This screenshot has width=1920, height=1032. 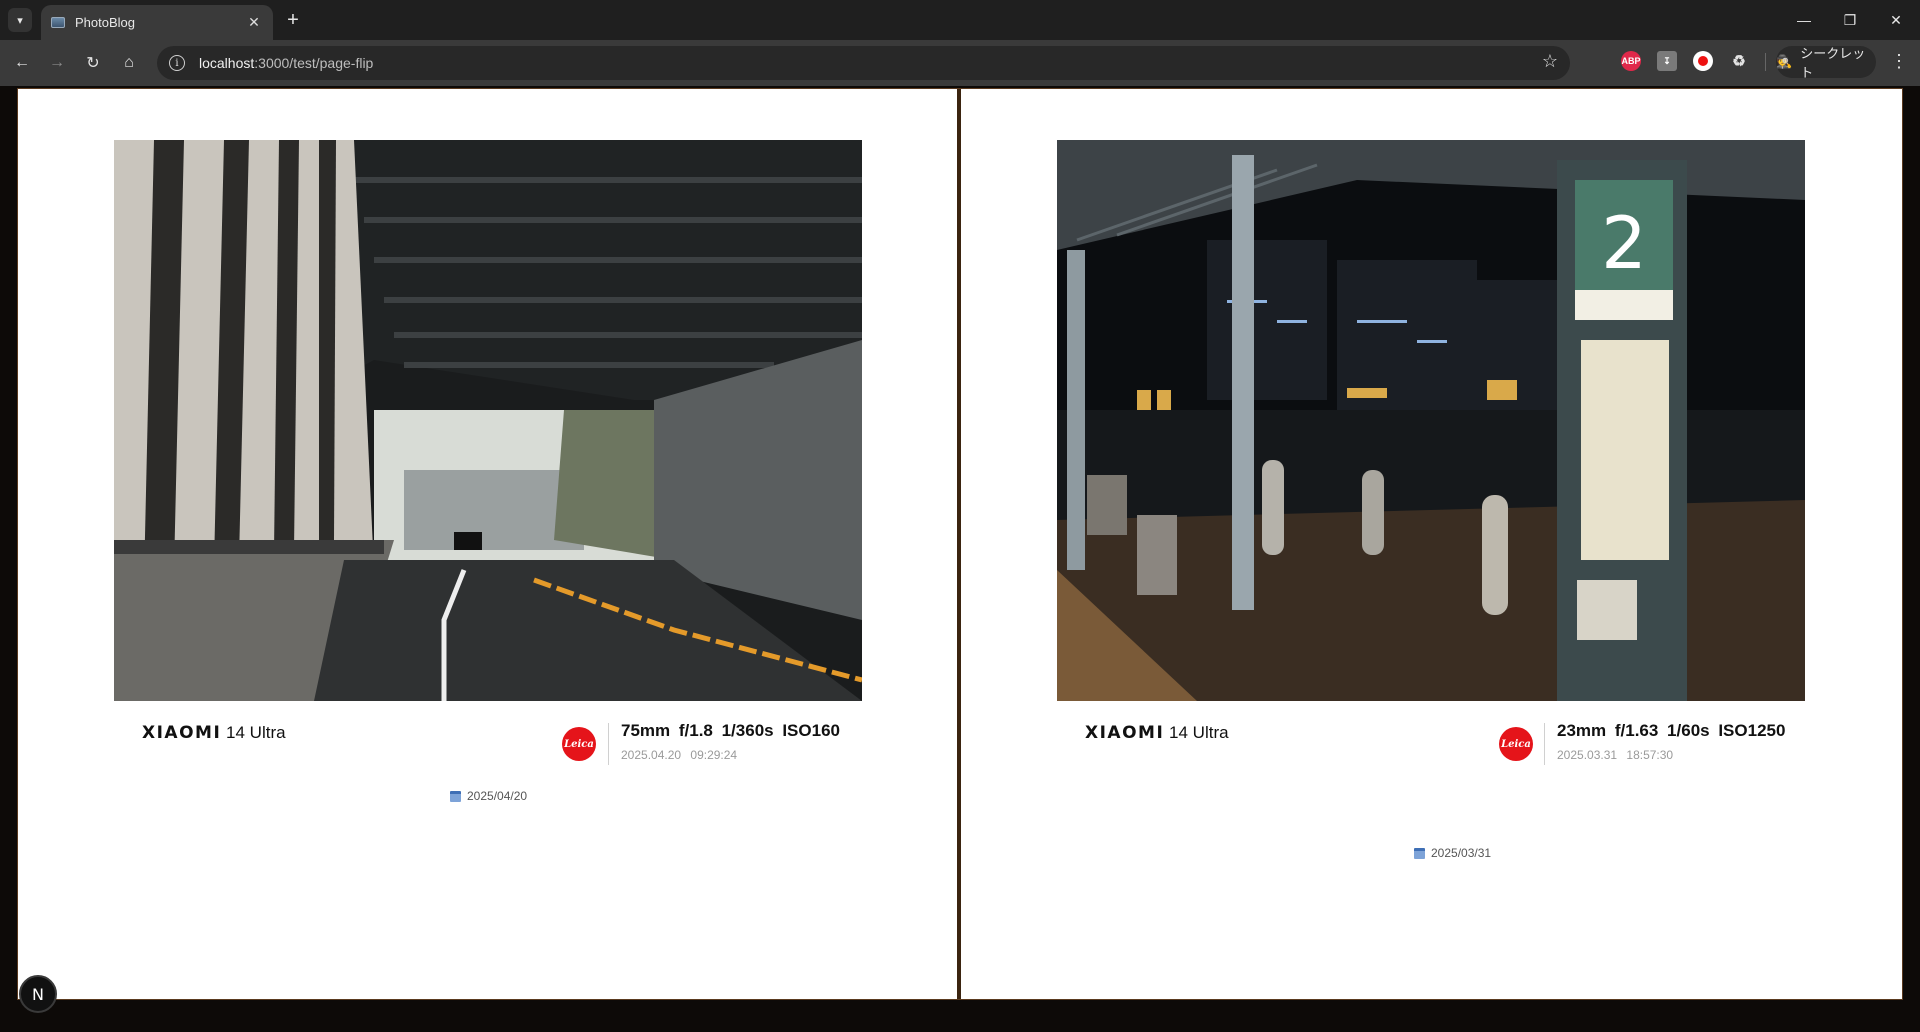 What do you see at coordinates (22, 63) in the screenshot?
I see `back-arrow-icon: ←` at bounding box center [22, 63].